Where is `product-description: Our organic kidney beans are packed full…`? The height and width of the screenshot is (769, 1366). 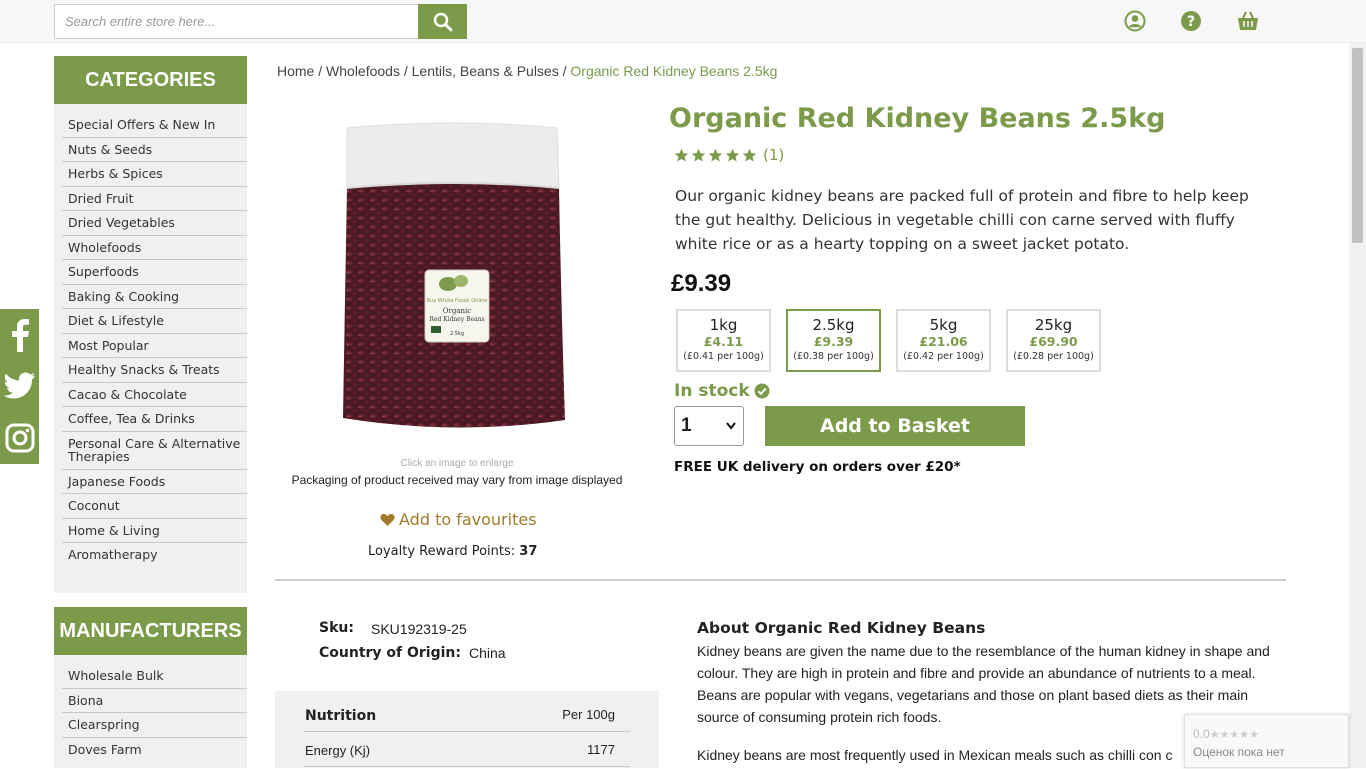 product-description: Our organic kidney beans are packed full… is located at coordinates (962, 220).